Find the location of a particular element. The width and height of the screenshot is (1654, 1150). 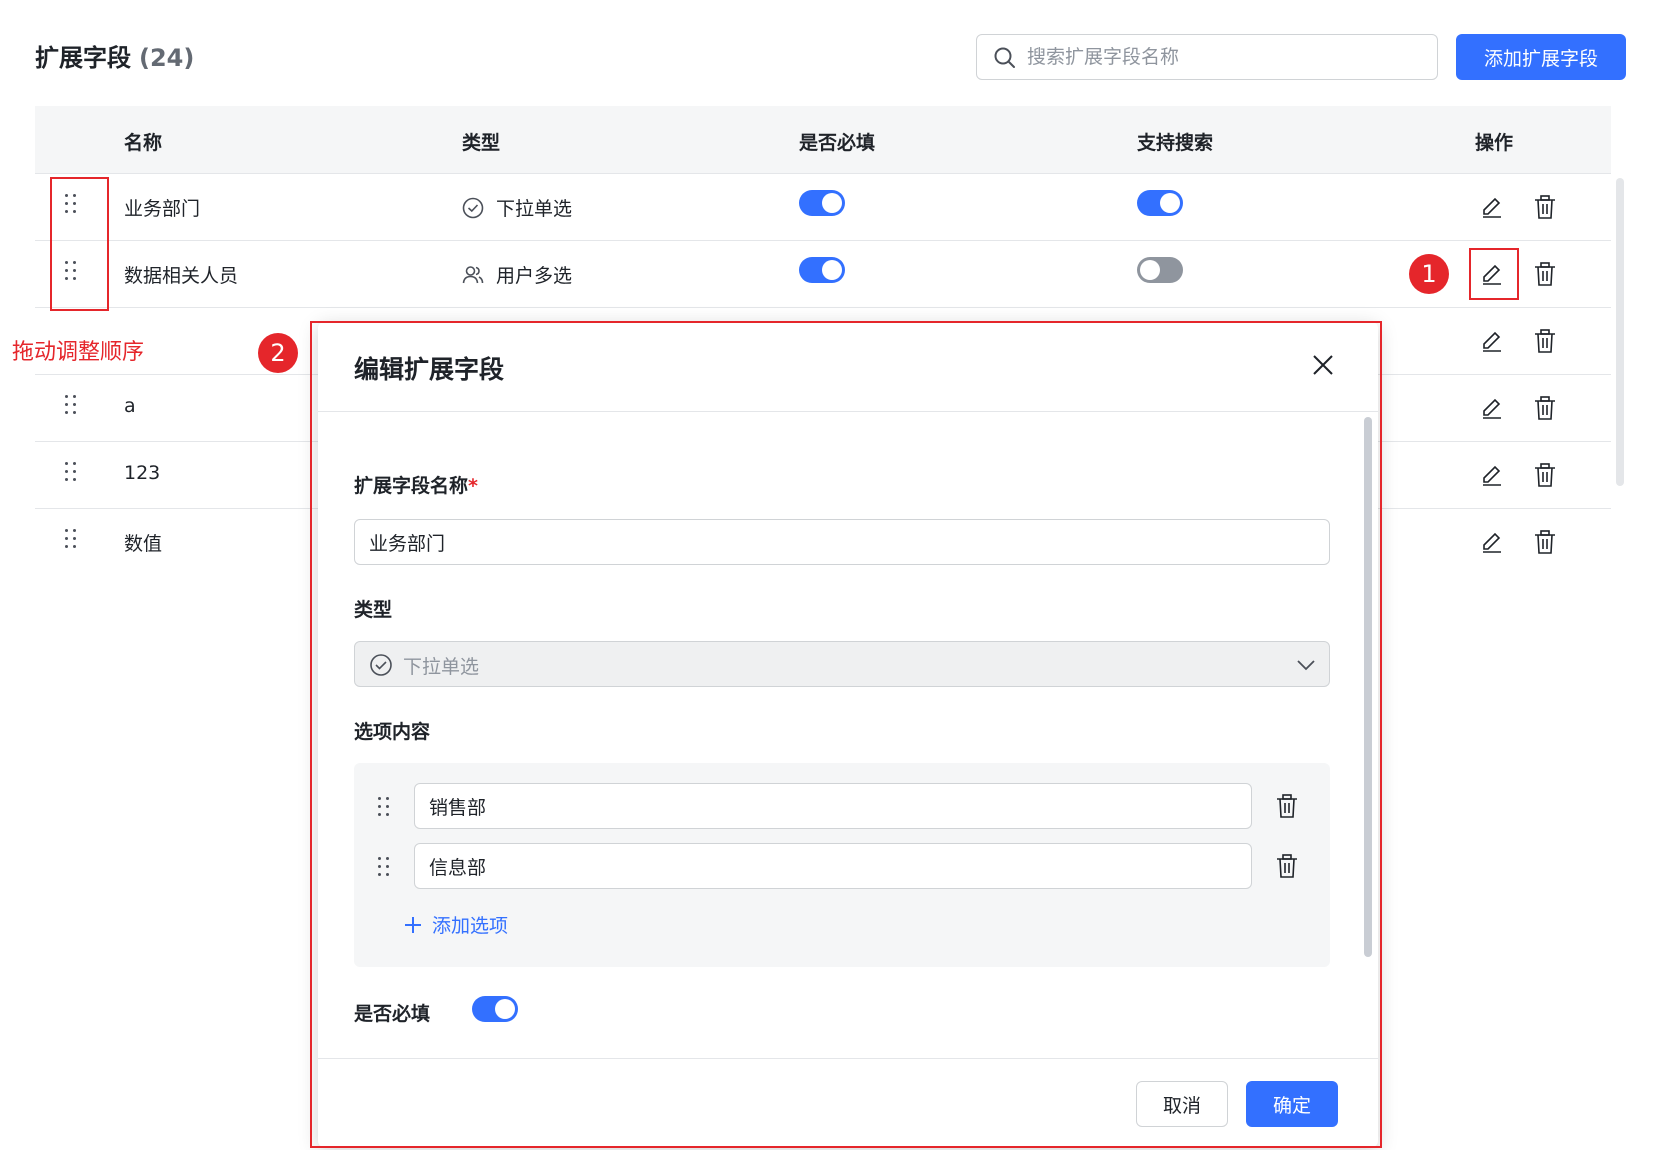

search-box is located at coordinates (1207, 57).